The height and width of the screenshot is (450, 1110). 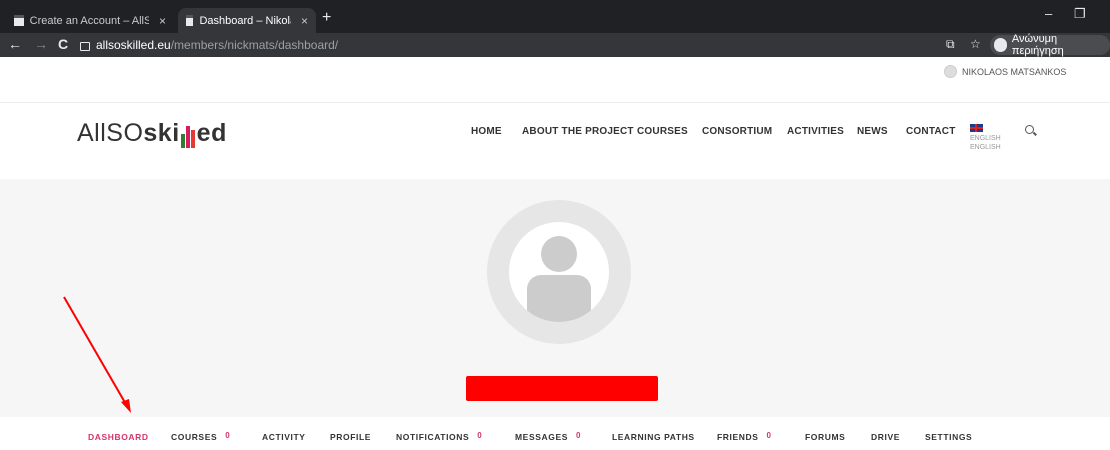 What do you see at coordinates (885, 437) in the screenshot?
I see `tab-drive: DRIVE` at bounding box center [885, 437].